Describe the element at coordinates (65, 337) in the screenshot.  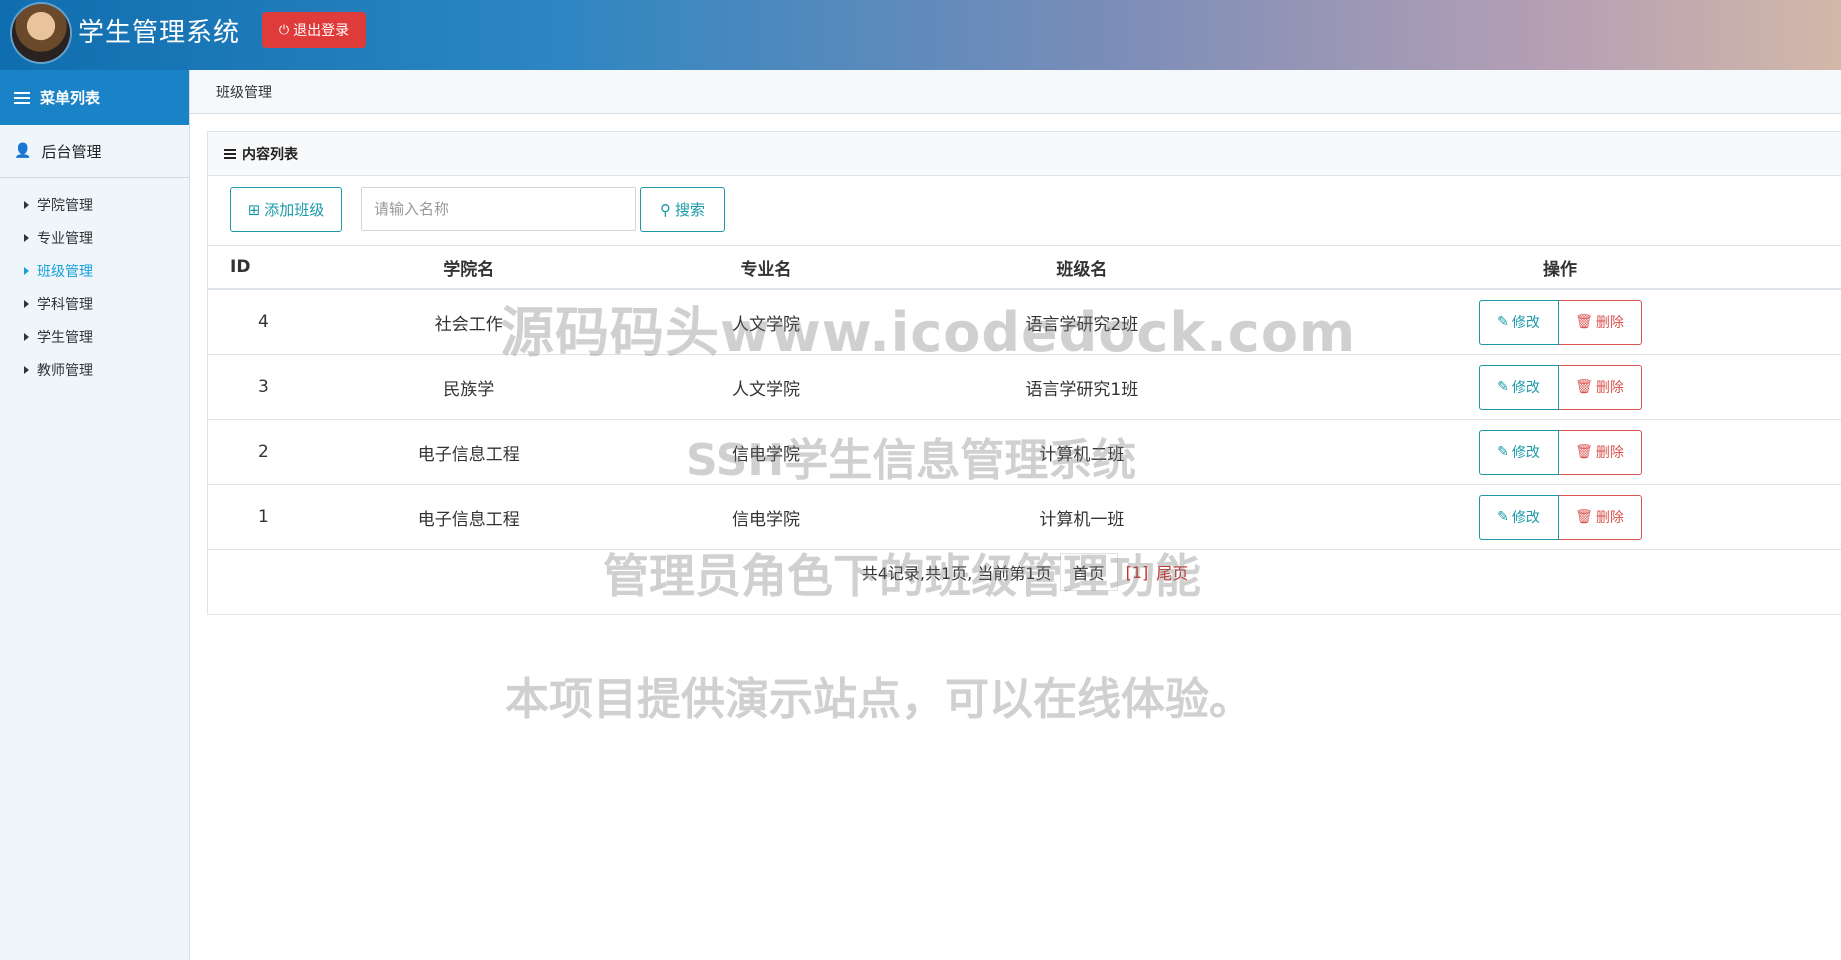
I see `sidebar-item-label: 学生管理` at that location.